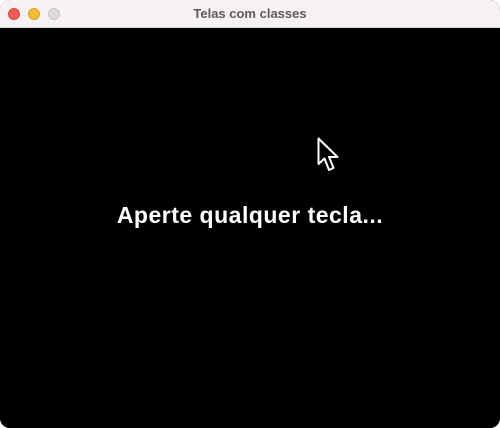 This screenshot has height=428, width=500. What do you see at coordinates (328, 154) in the screenshot?
I see `arrow-pointer-icon` at bounding box center [328, 154].